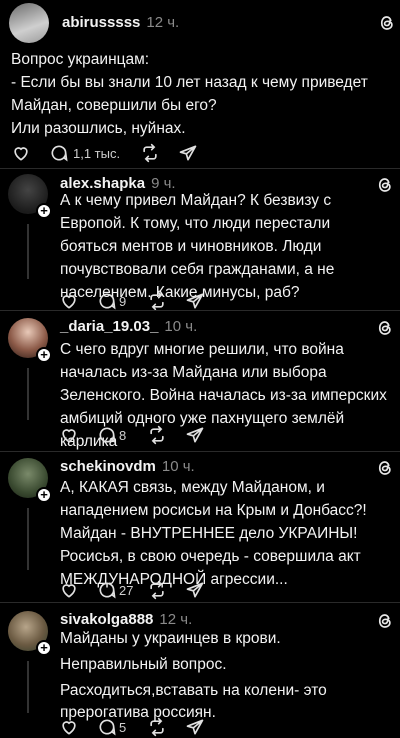  What do you see at coordinates (106, 619) in the screenshot?
I see `username-text: sivakolga888` at bounding box center [106, 619].